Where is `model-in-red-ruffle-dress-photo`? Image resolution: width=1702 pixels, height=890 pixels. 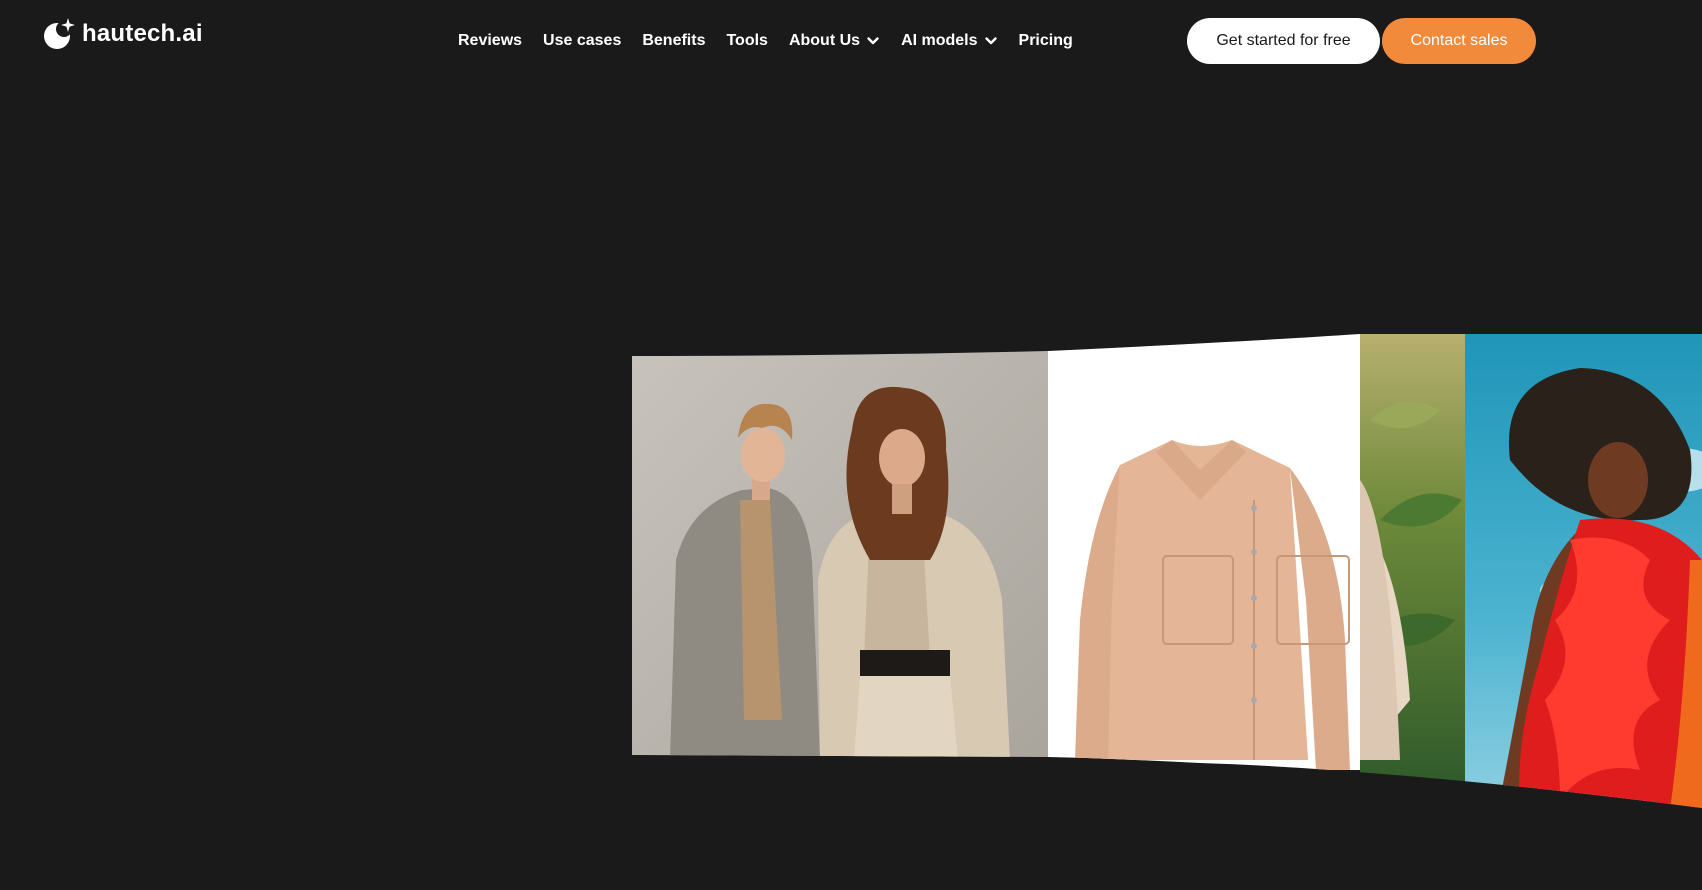 model-in-red-ruffle-dress-photo is located at coordinates (1583, 571).